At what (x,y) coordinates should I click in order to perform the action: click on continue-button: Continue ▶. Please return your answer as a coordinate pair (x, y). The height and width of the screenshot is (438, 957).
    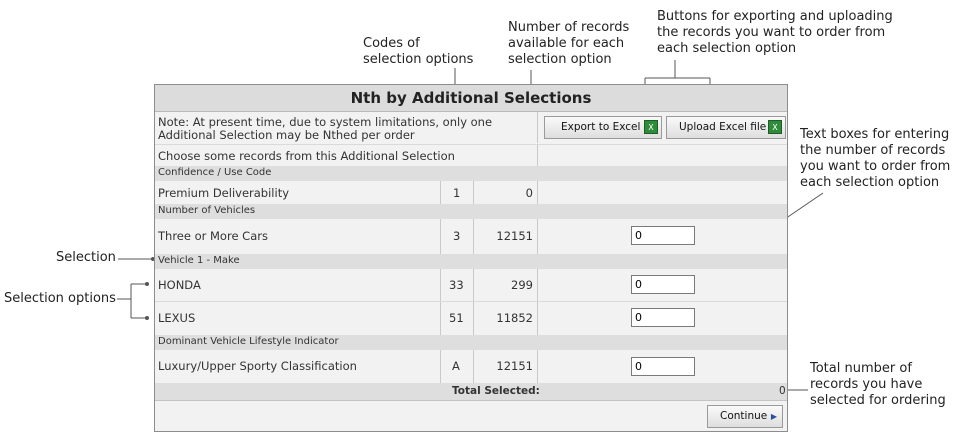
    Looking at the image, I should click on (745, 416).